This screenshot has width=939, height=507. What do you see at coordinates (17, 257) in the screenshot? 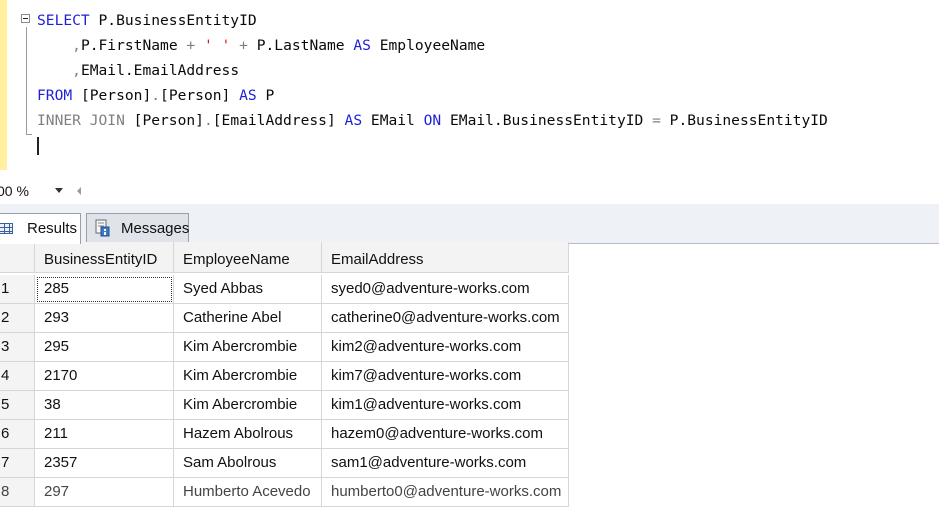
I see `grid-corner` at bounding box center [17, 257].